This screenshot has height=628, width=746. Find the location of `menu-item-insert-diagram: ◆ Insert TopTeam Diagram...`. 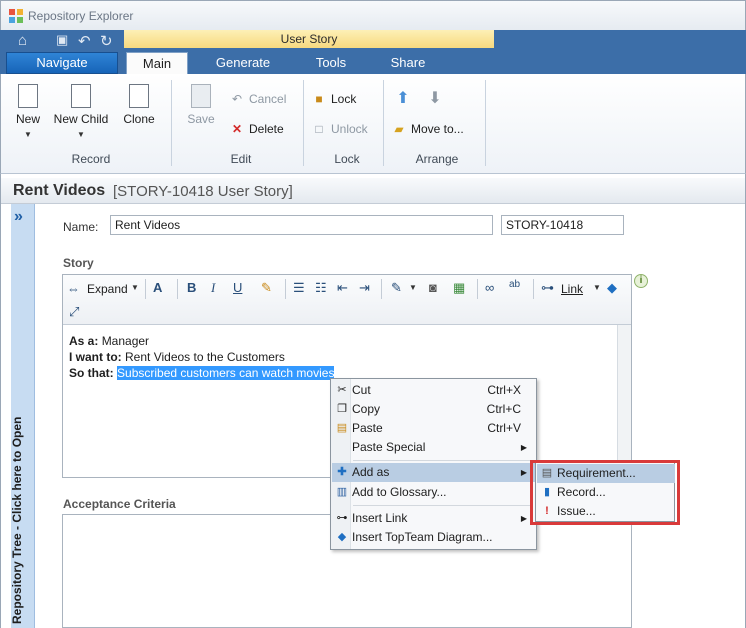

menu-item-insert-diagram: ◆ Insert TopTeam Diagram... is located at coordinates (433, 537).